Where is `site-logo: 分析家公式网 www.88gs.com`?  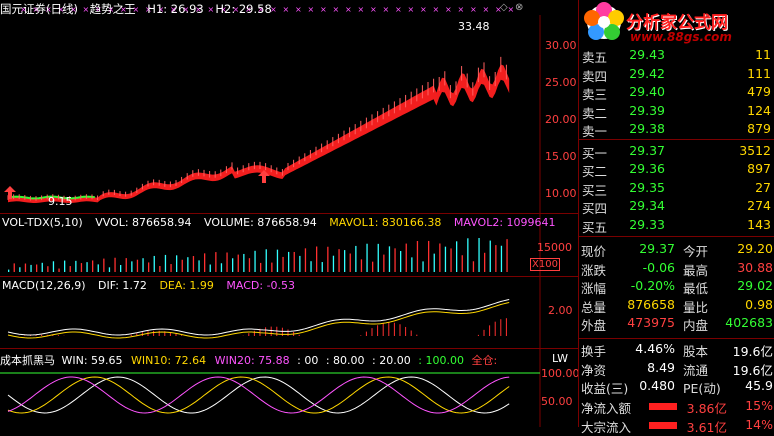
site-logo: 分析家公式网 www.88gs.com is located at coordinates (670, 23).